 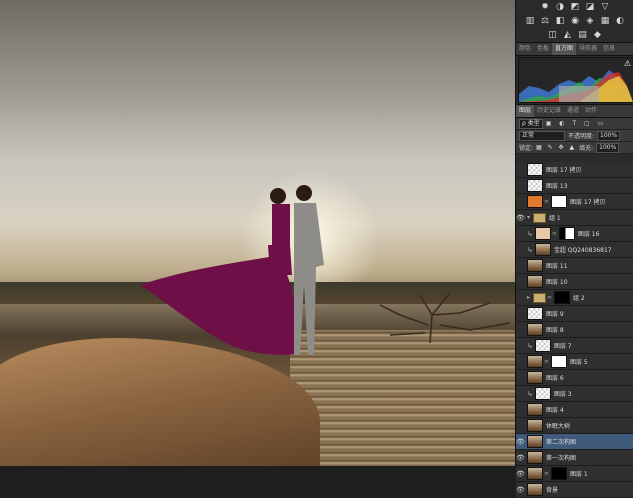 What do you see at coordinates (555, 378) in the screenshot?
I see `layer-name: 图层 6` at bounding box center [555, 378].